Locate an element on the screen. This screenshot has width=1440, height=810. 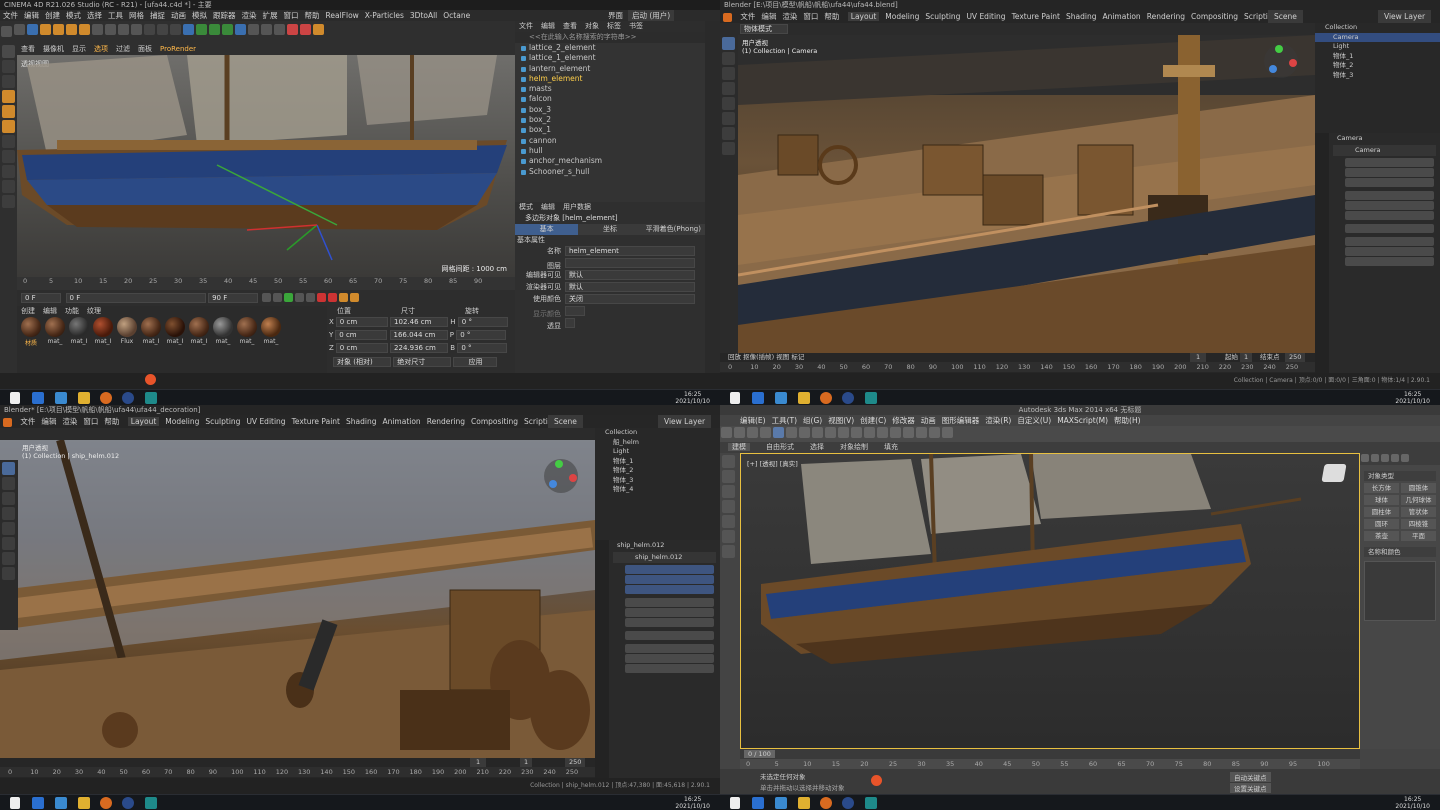
ribbon-tab: 填充 is located at coordinates (891, 447).